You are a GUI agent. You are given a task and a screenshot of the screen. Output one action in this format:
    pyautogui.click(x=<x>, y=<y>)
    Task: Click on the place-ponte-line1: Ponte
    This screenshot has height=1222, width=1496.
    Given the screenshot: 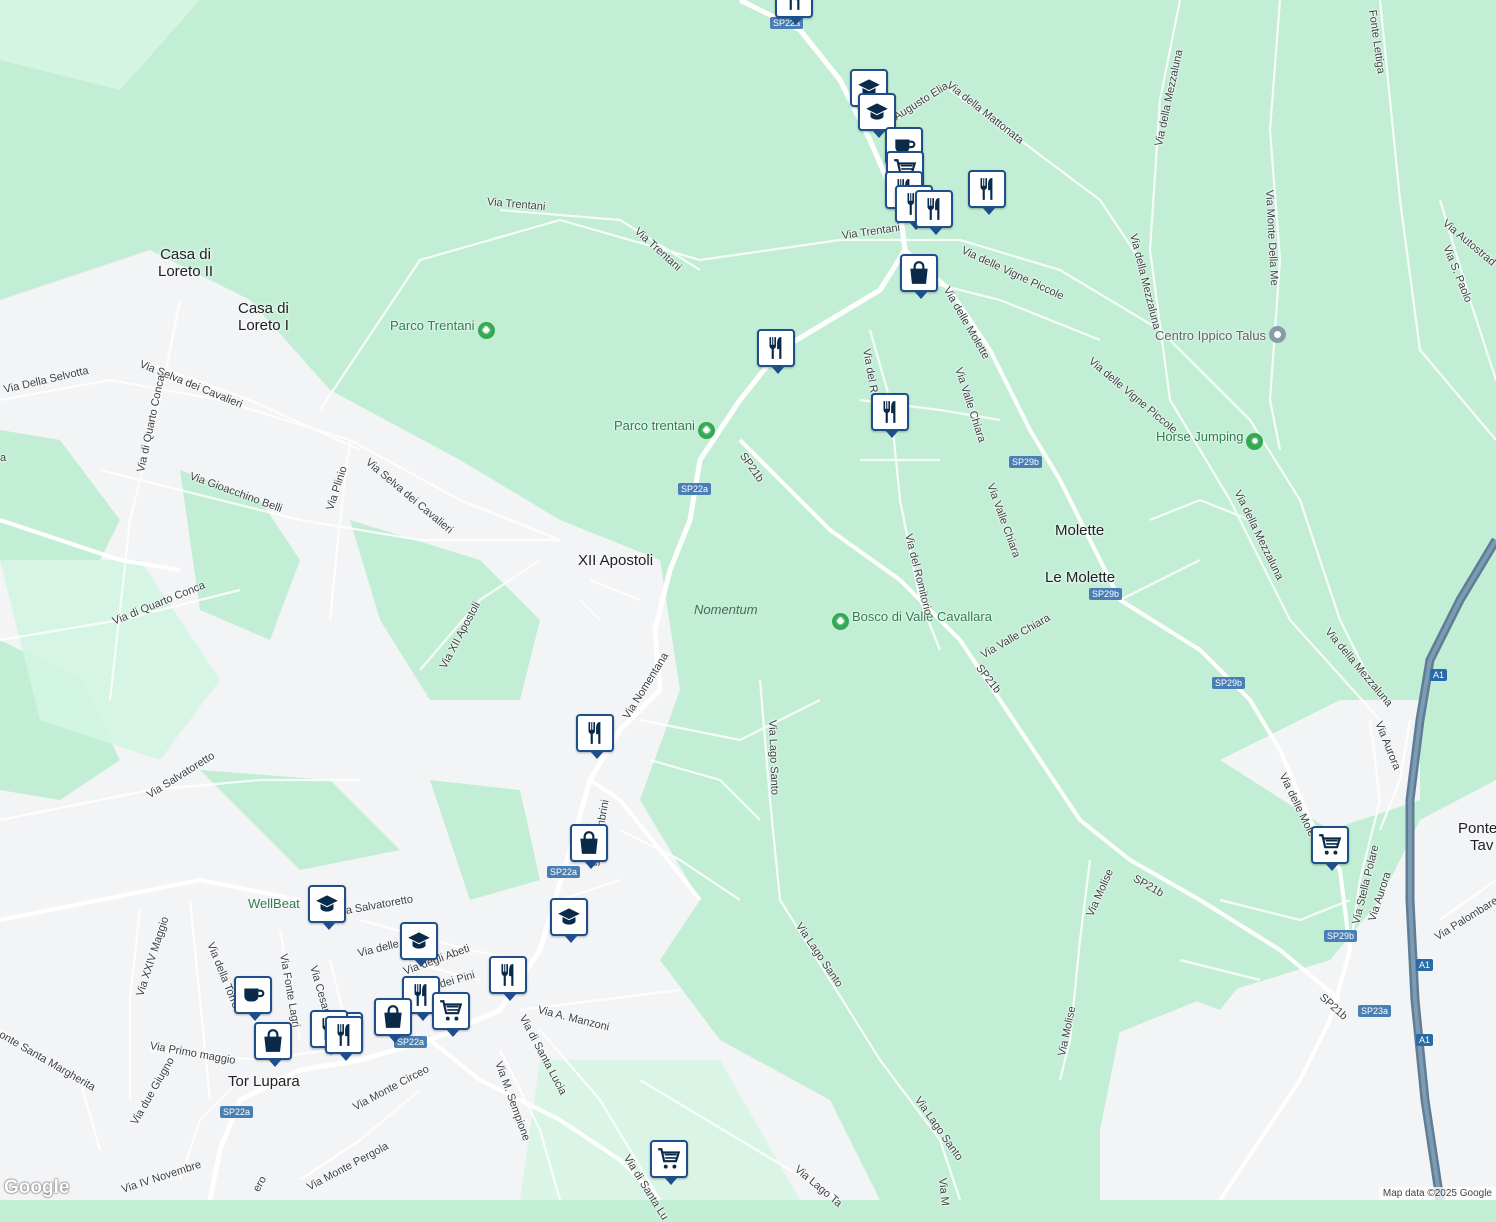 What is the action you would take?
    pyautogui.click(x=1477, y=828)
    